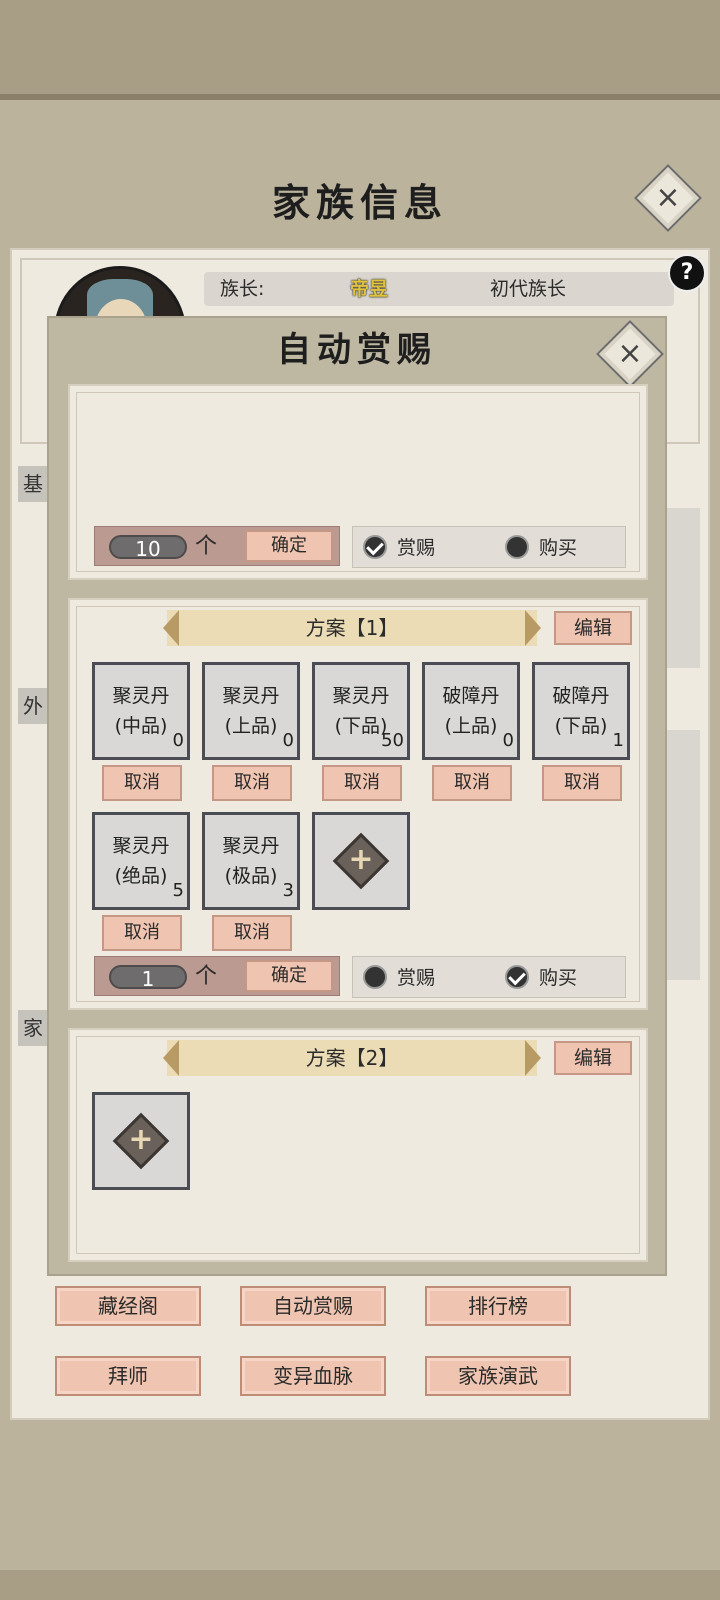 The width and height of the screenshot is (720, 1600). I want to click on leader-label: 族长:, so click(242, 289).